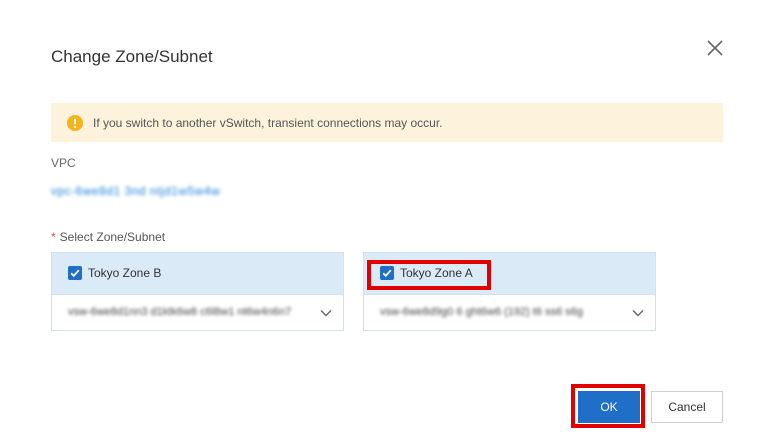 This screenshot has width=768, height=444. I want to click on zone-name: Tokyo Zone A, so click(436, 273).